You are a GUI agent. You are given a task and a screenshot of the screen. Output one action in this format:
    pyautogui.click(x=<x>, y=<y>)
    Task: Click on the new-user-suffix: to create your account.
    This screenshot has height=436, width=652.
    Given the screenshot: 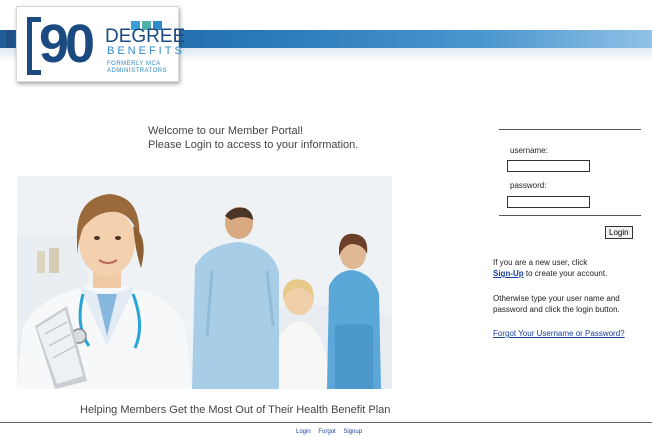 What is the action you would take?
    pyautogui.click(x=566, y=273)
    